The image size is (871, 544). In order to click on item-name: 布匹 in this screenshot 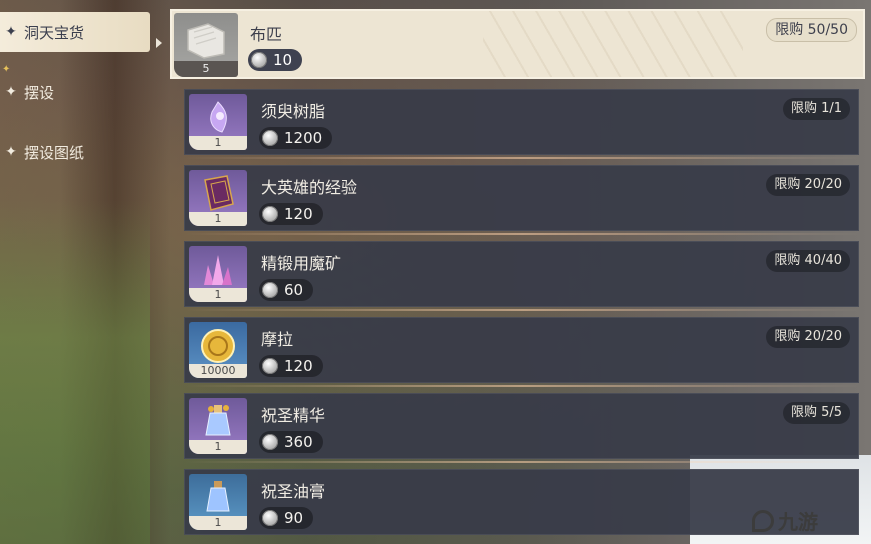, I will do `click(266, 34)`.